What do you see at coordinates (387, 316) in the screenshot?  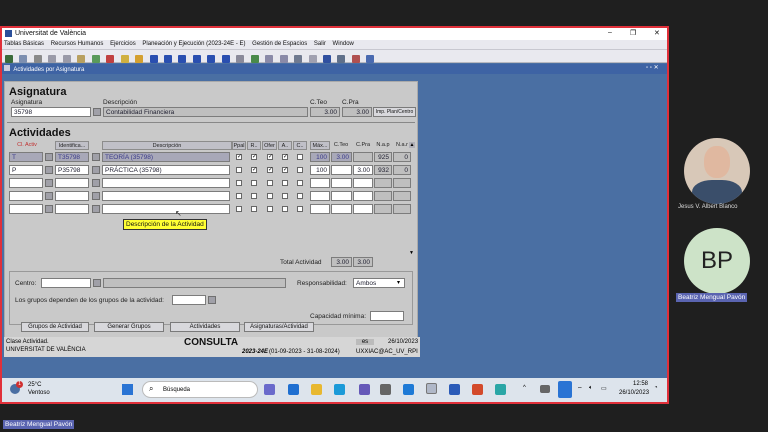 I see `capacidad-minima-field` at bounding box center [387, 316].